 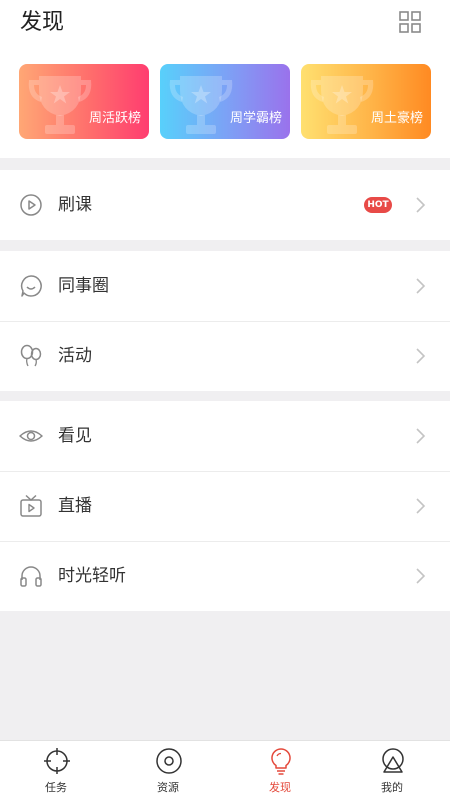 I want to click on tab-resources: 资源, so click(x=168, y=770).